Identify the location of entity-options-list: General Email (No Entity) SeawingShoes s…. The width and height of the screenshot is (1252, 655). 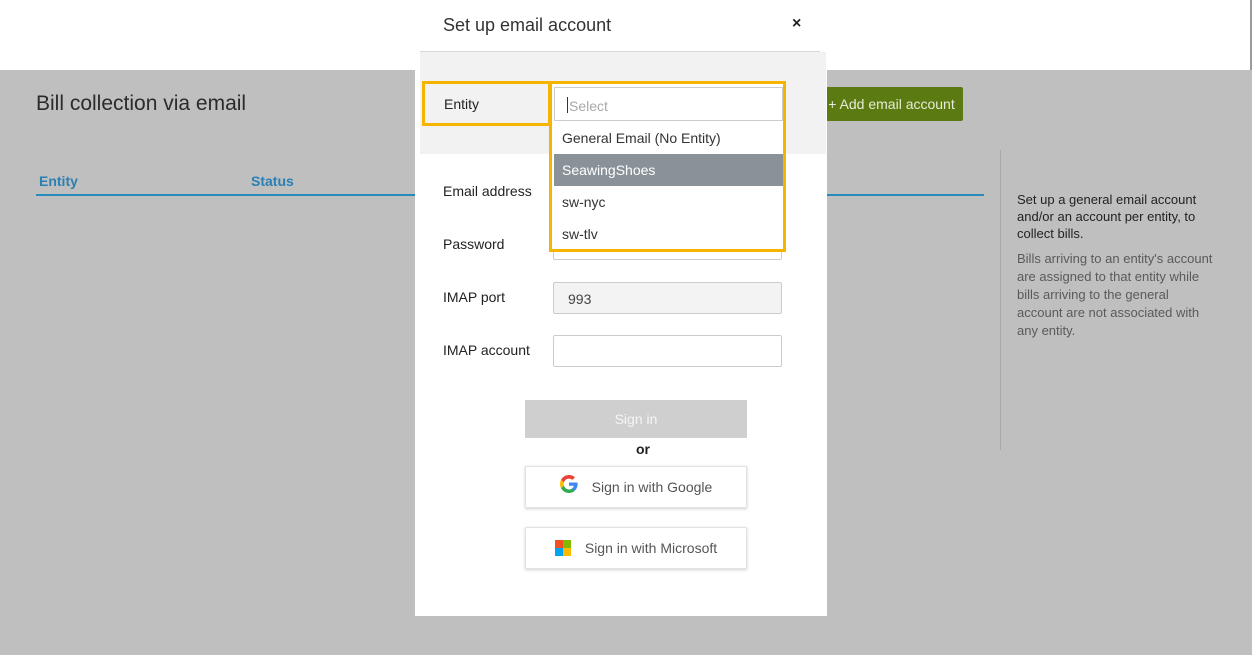
(668, 186).